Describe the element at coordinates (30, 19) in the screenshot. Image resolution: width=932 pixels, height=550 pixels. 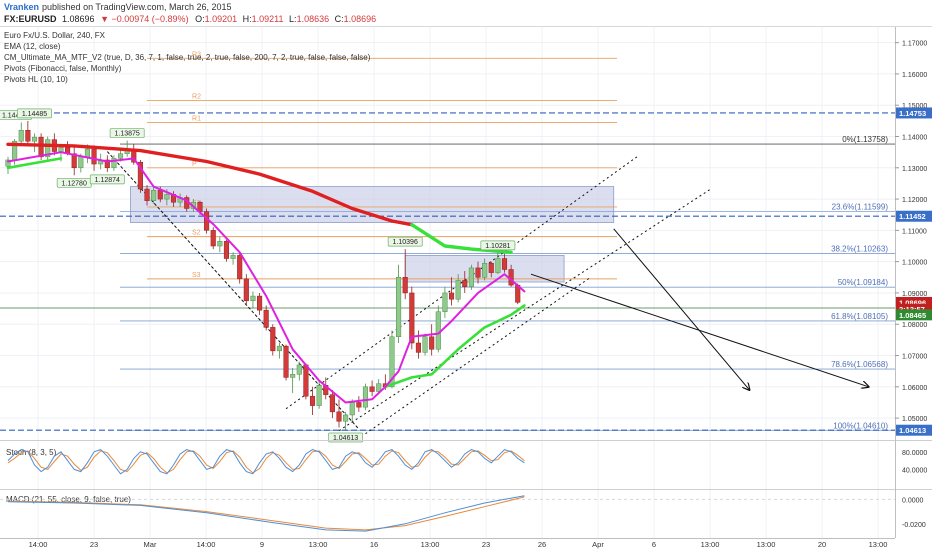
I see `symbol: FX:EURUSD` at that location.